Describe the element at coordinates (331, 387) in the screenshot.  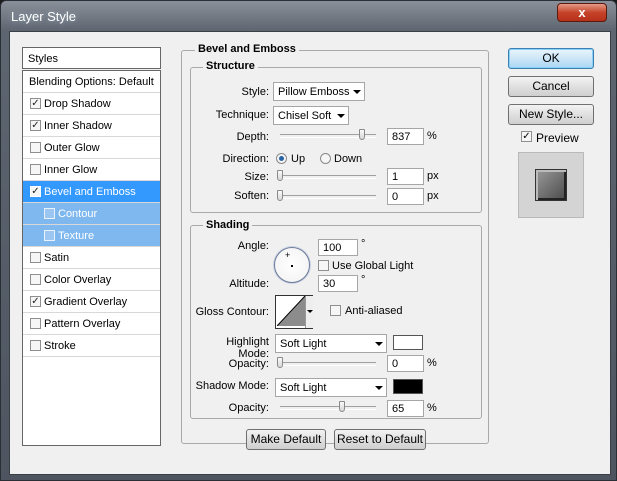
I see `shadow-mode-select: Soft Light` at that location.